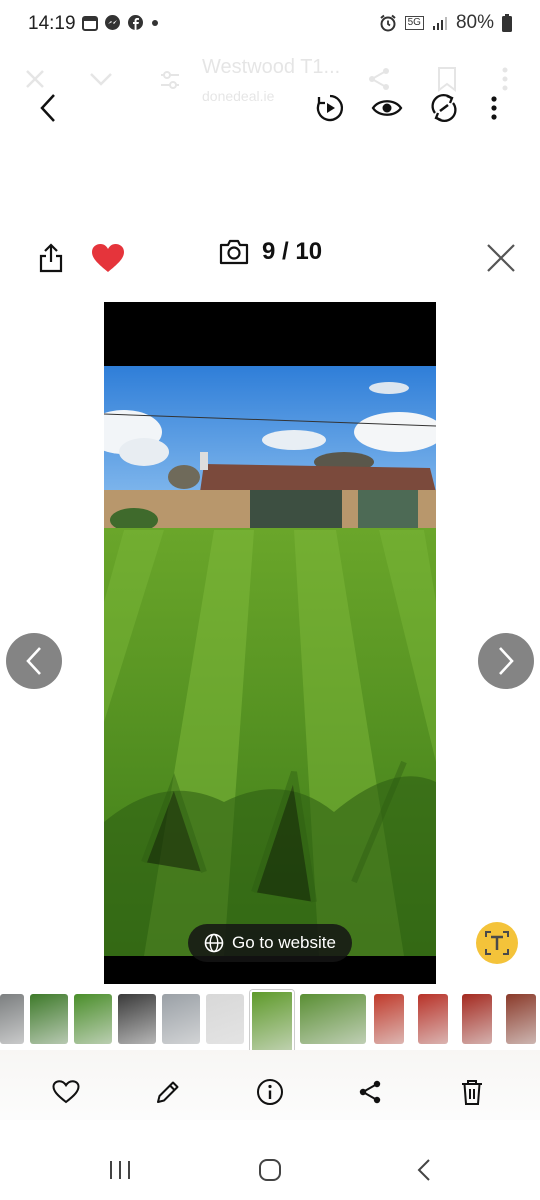  What do you see at coordinates (112, 22) in the screenshot?
I see `messenger-icon` at bounding box center [112, 22].